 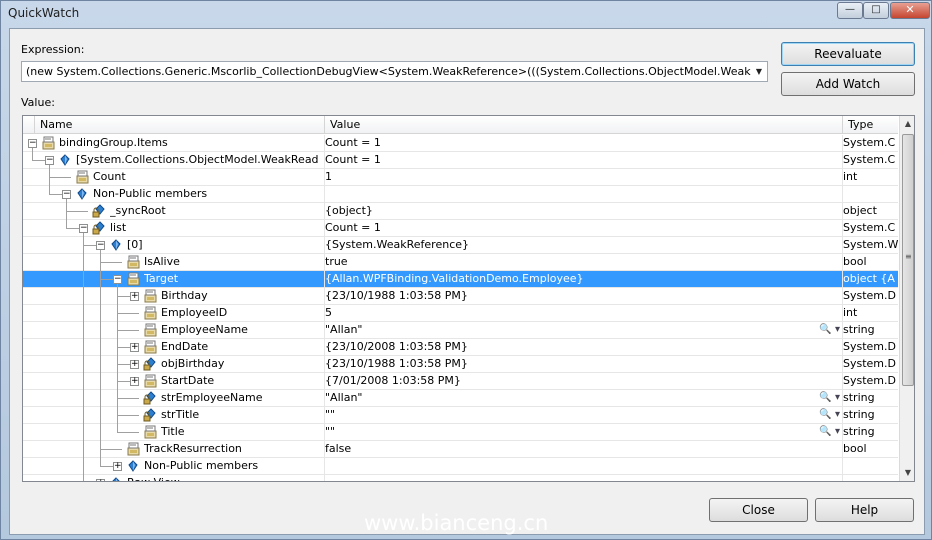 What do you see at coordinates (180, 414) in the screenshot?
I see `row-name: strTitle` at bounding box center [180, 414].